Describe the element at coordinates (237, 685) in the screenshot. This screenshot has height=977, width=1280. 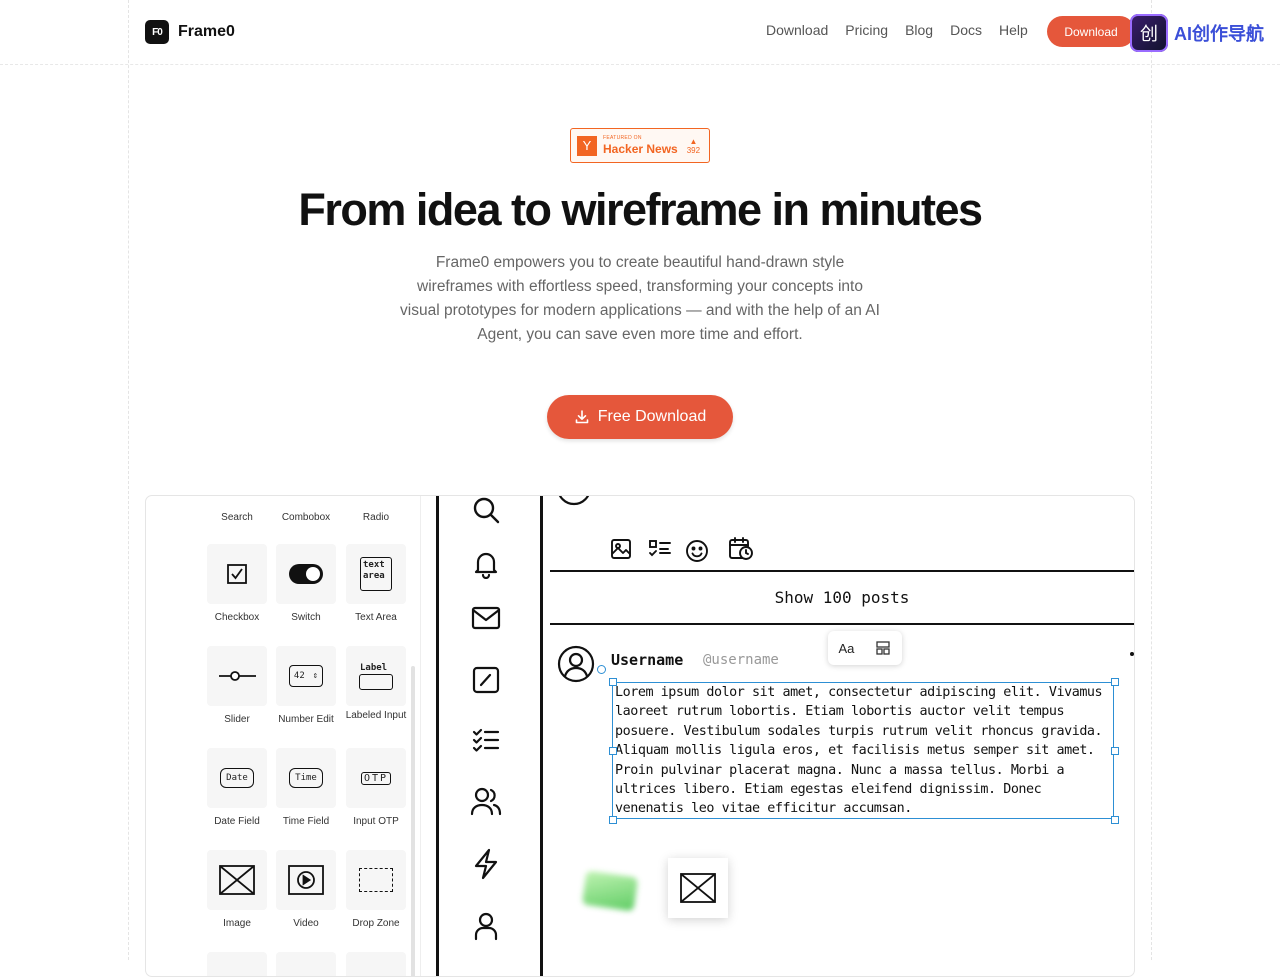
I see `tile-slider: Slider` at that location.